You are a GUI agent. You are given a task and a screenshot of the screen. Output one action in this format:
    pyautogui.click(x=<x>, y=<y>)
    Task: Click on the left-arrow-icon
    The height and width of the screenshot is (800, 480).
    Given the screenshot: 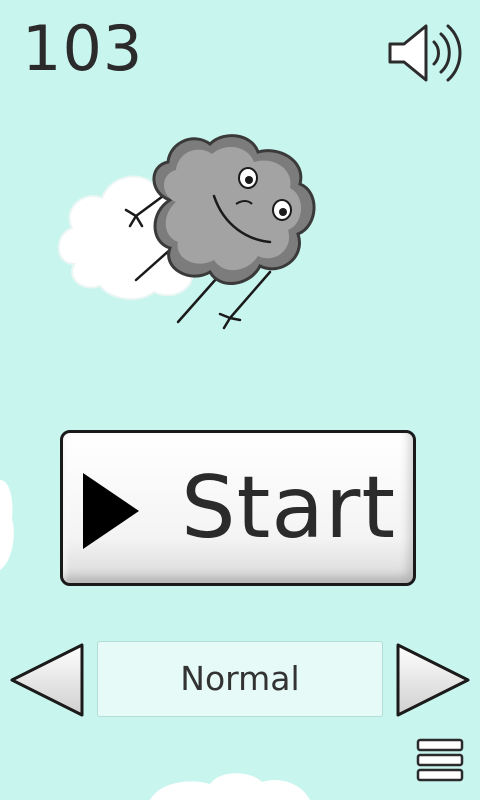 What is the action you would take?
    pyautogui.click(x=47, y=680)
    